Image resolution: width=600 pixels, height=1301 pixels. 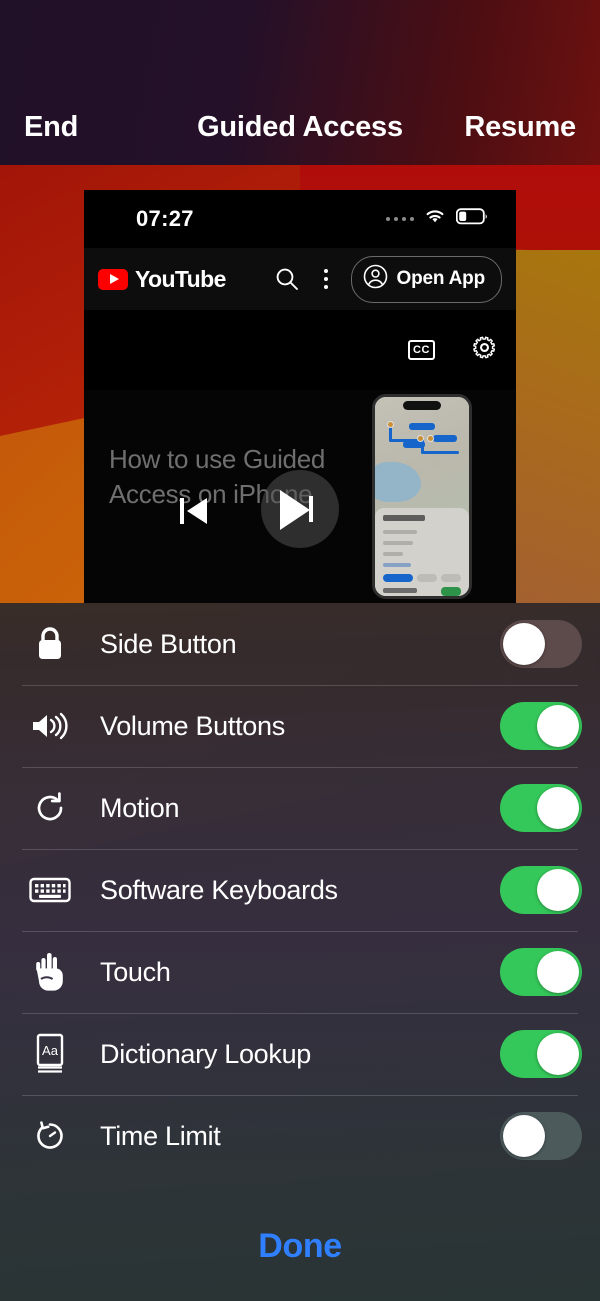 What do you see at coordinates (50, 808) in the screenshot?
I see `rotate-icon` at bounding box center [50, 808].